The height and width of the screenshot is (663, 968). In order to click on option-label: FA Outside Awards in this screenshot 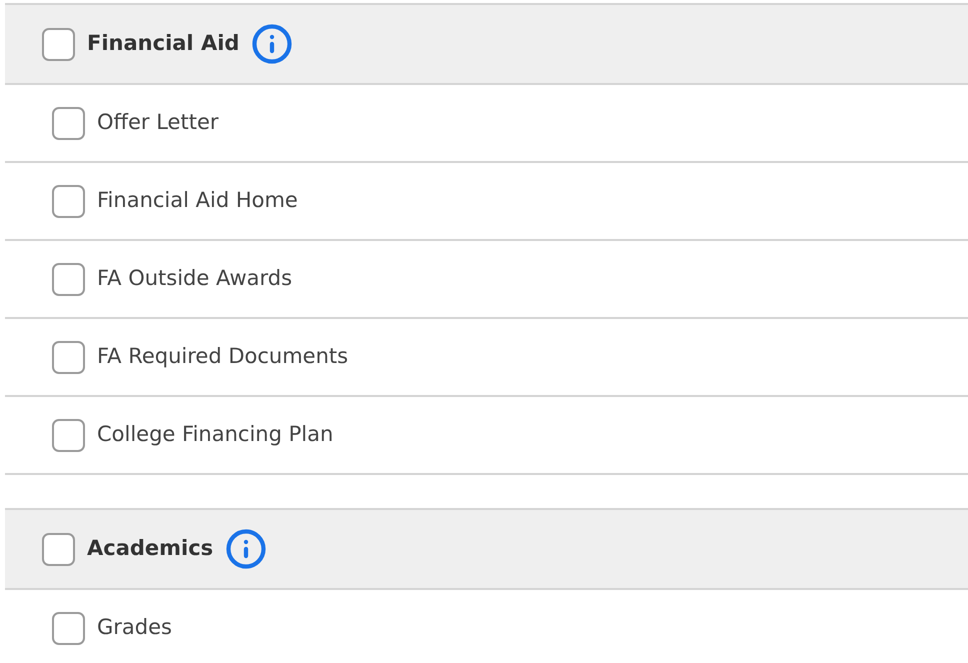, I will do `click(194, 278)`.